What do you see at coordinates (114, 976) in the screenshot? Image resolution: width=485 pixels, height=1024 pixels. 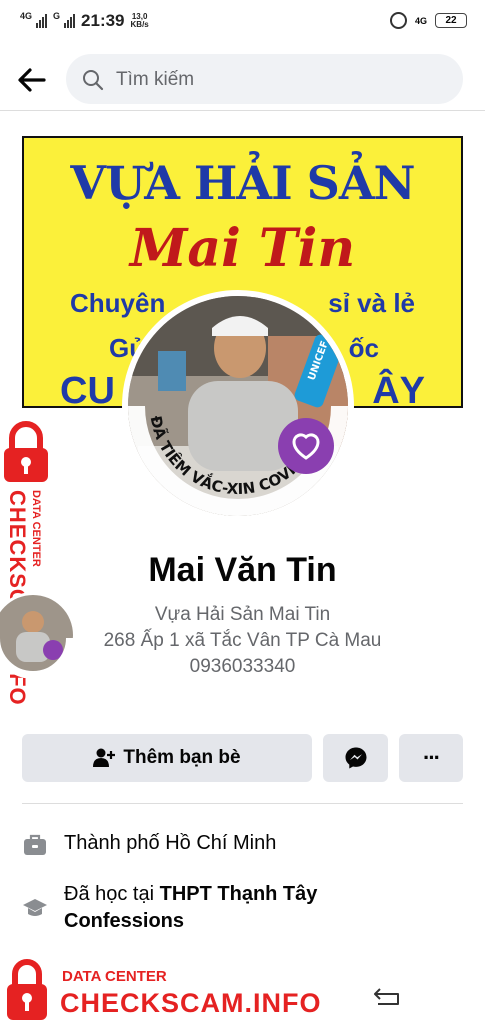 I see `watermark-small: DATA CENTER` at bounding box center [114, 976].